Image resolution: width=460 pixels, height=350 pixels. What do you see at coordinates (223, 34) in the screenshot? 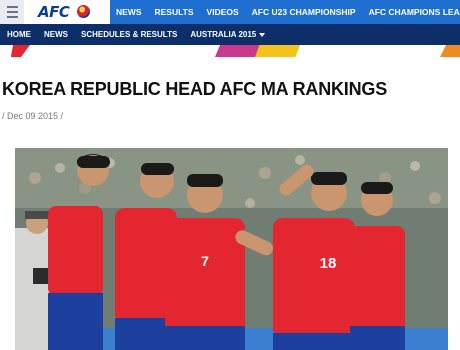
I see `subnav-label-australia: AUSTRALIA 2015` at bounding box center [223, 34].